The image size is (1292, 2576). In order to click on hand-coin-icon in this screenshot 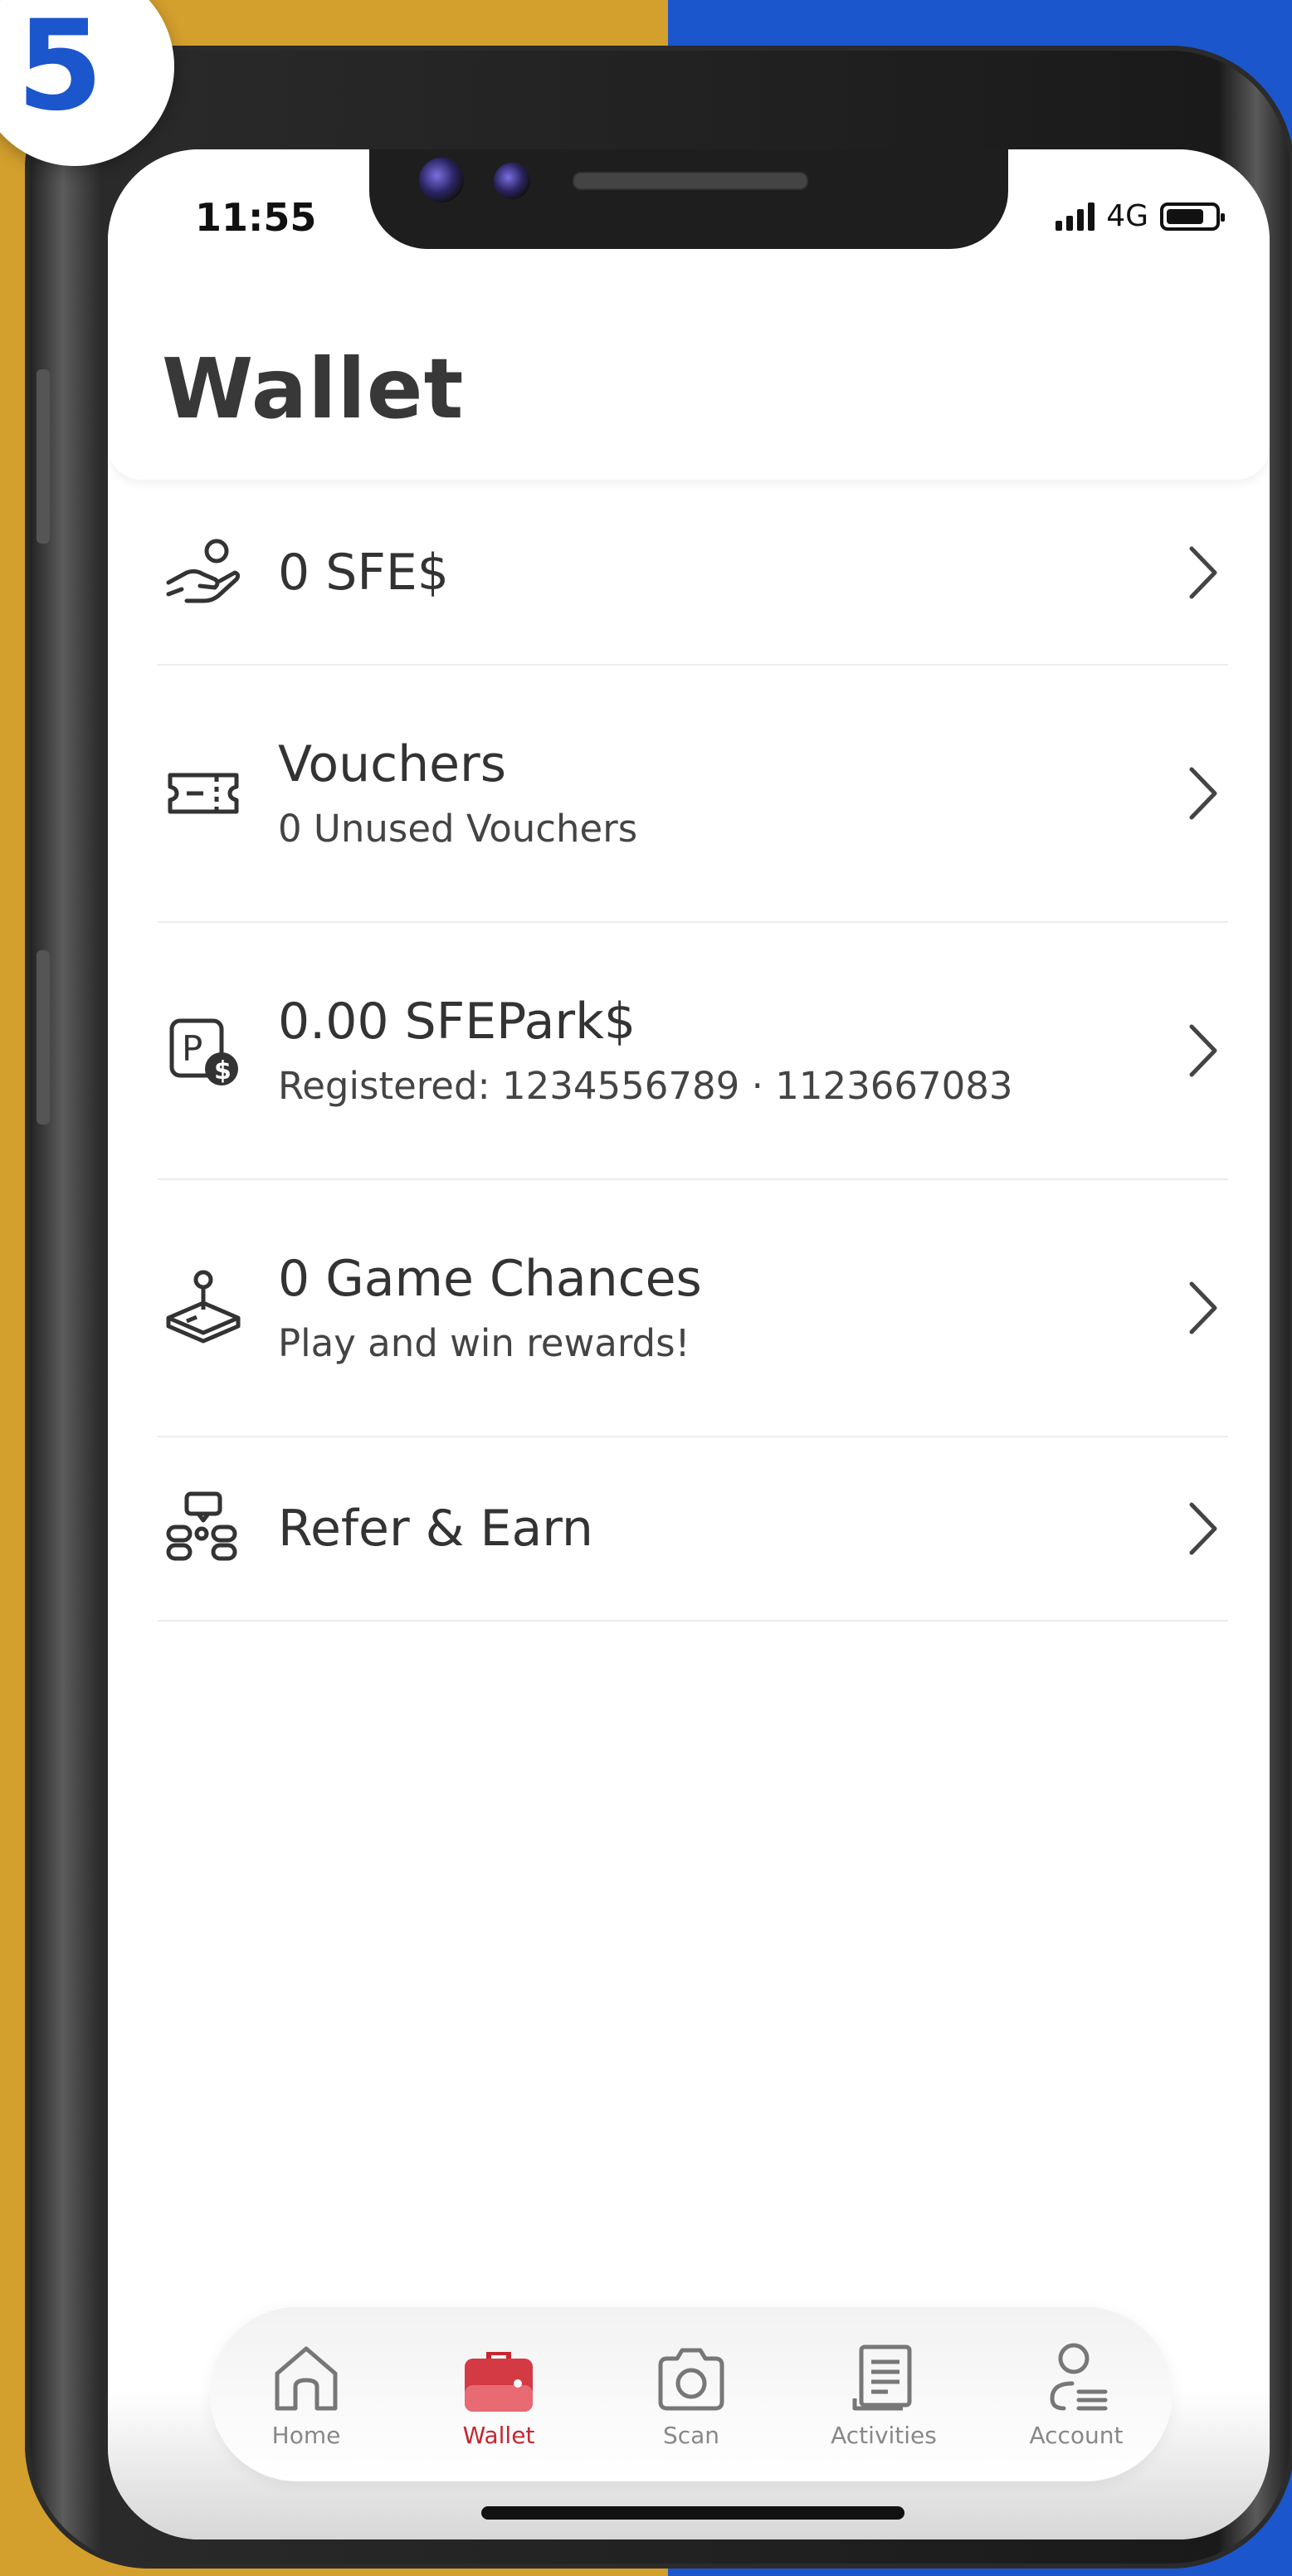, I will do `click(203, 572)`.